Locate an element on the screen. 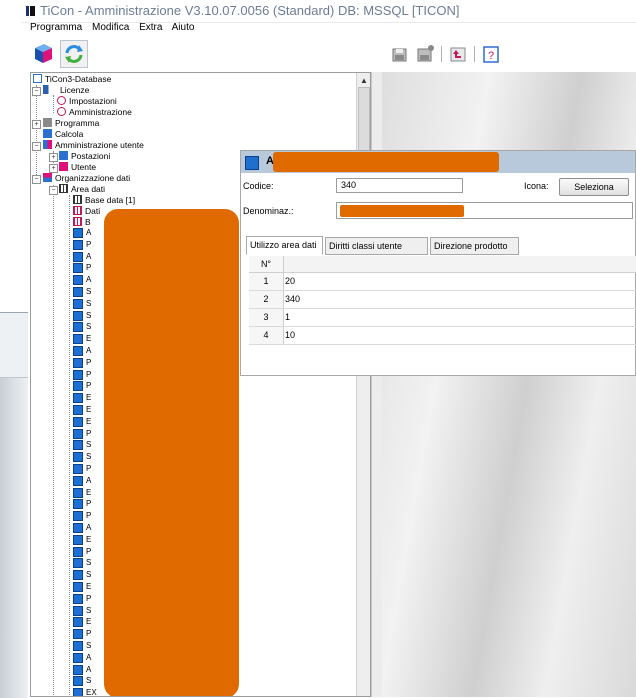 Image resolution: width=636 pixels, height=698 pixels. seleziona-button: Seleziona is located at coordinates (594, 187).